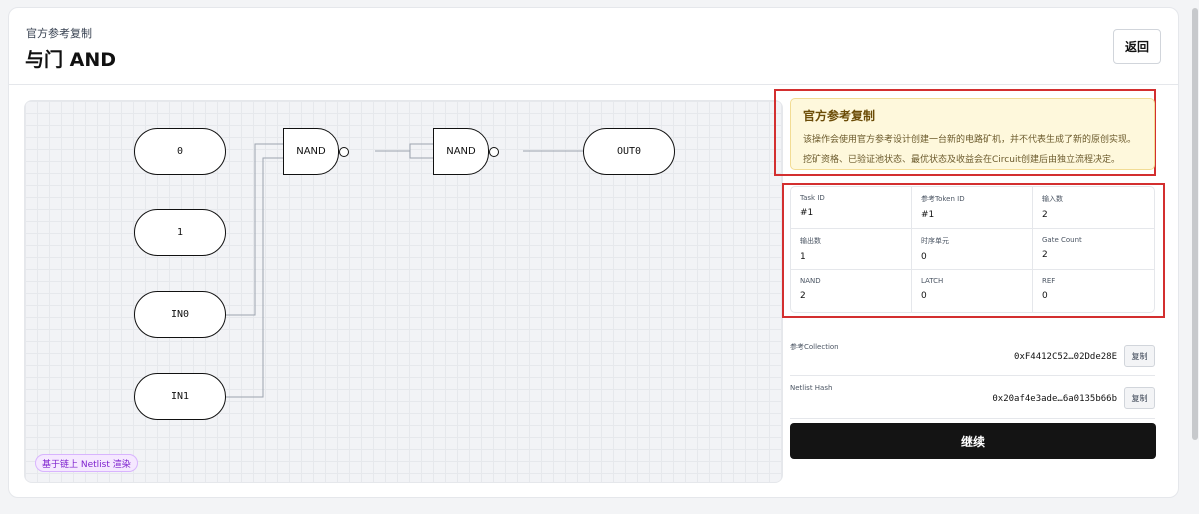 This screenshot has width=1199, height=514. Describe the element at coordinates (59, 33) in the screenshot. I see `page-kicker: 官方参考复制` at that location.